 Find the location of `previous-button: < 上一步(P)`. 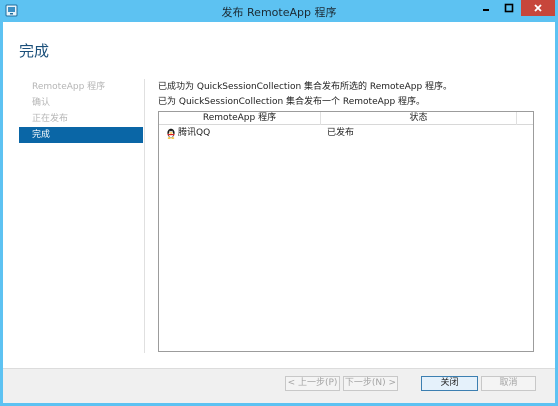

previous-button: < 上一步(P) is located at coordinates (312, 383).